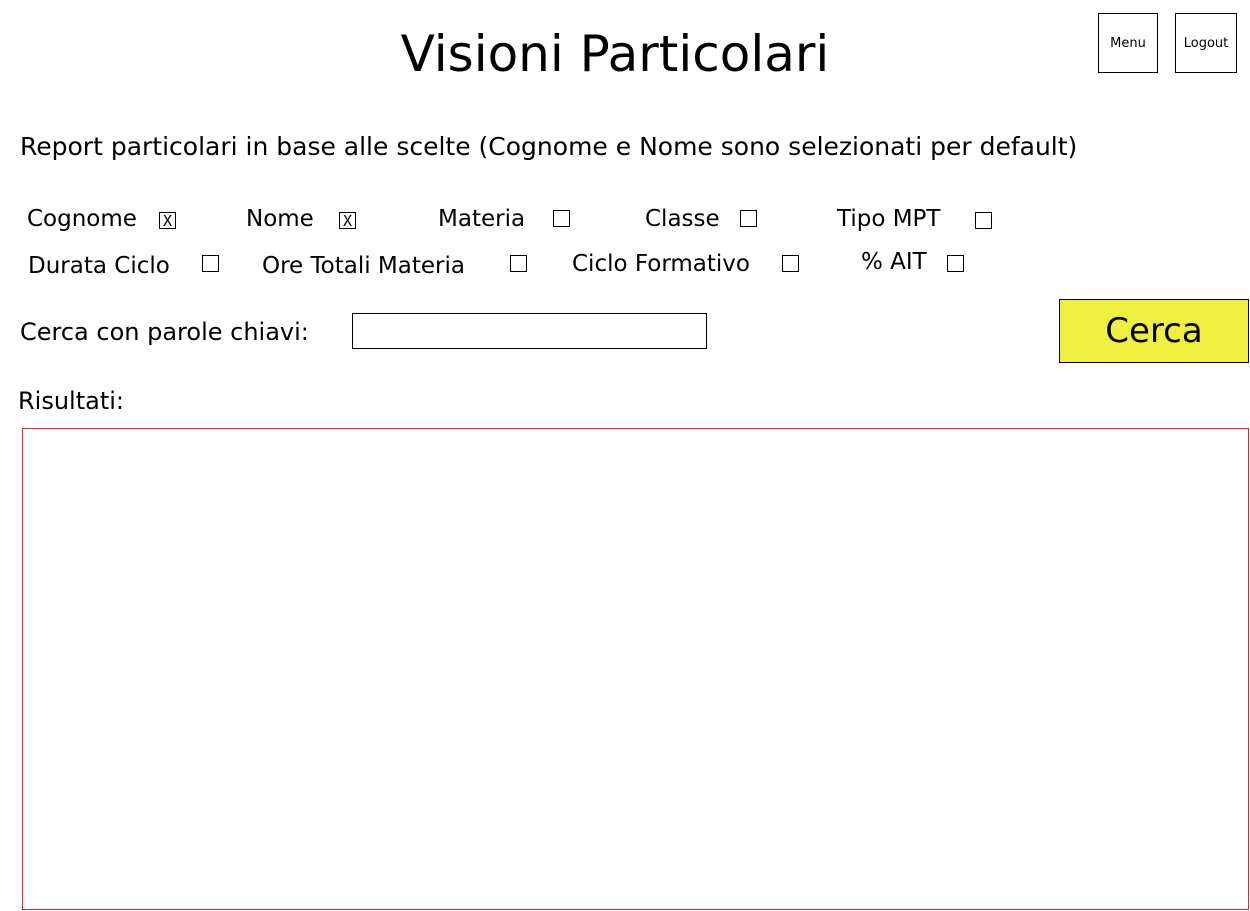 Image resolution: width=1250 pixels, height=911 pixels. Describe the element at coordinates (955, 263) in the screenshot. I see `option-ait-percent-checkbox` at that location.